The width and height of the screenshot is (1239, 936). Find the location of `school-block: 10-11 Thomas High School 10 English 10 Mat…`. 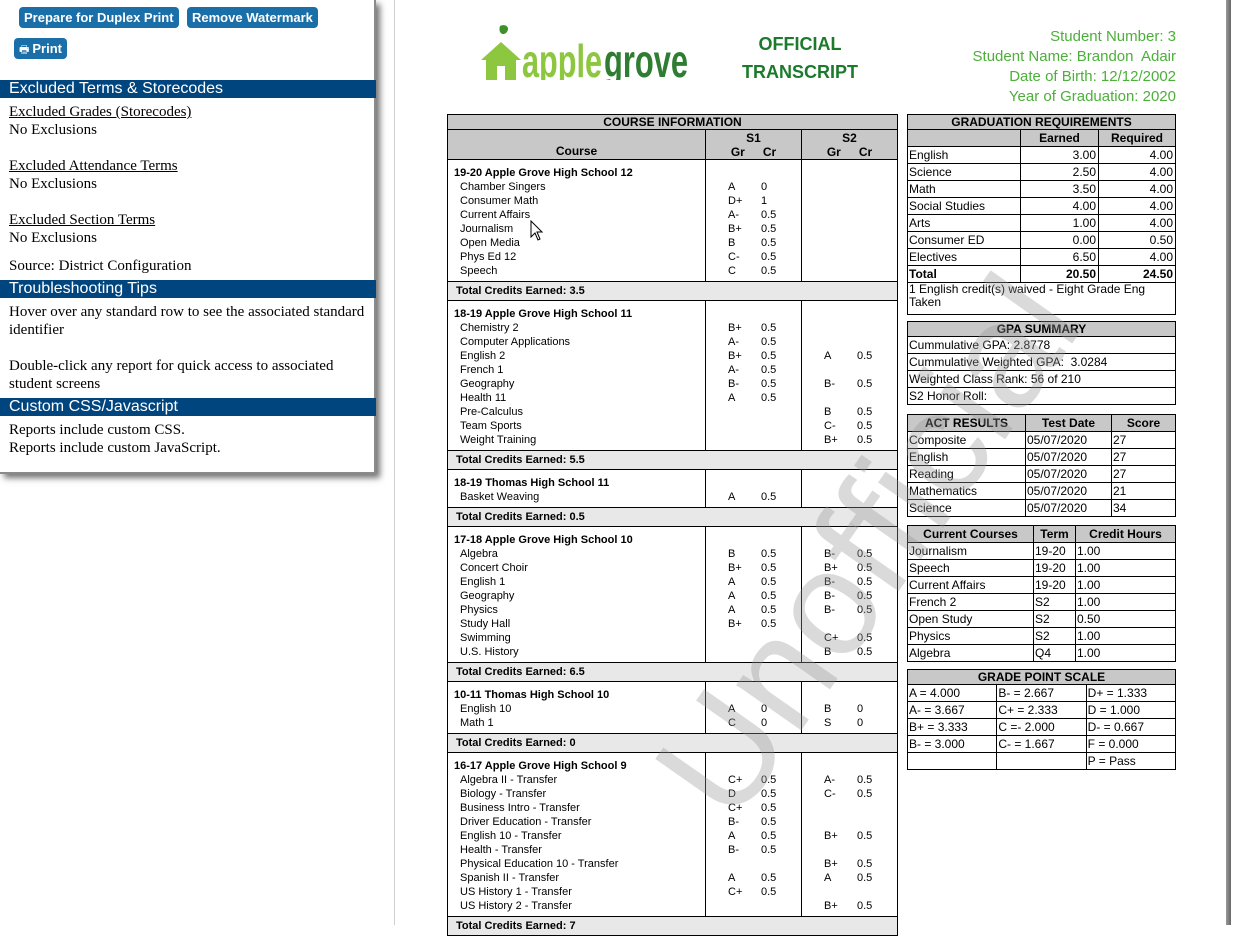

school-block: 10-11 Thomas High School 10 English 10 Mat… is located at coordinates (672, 707).